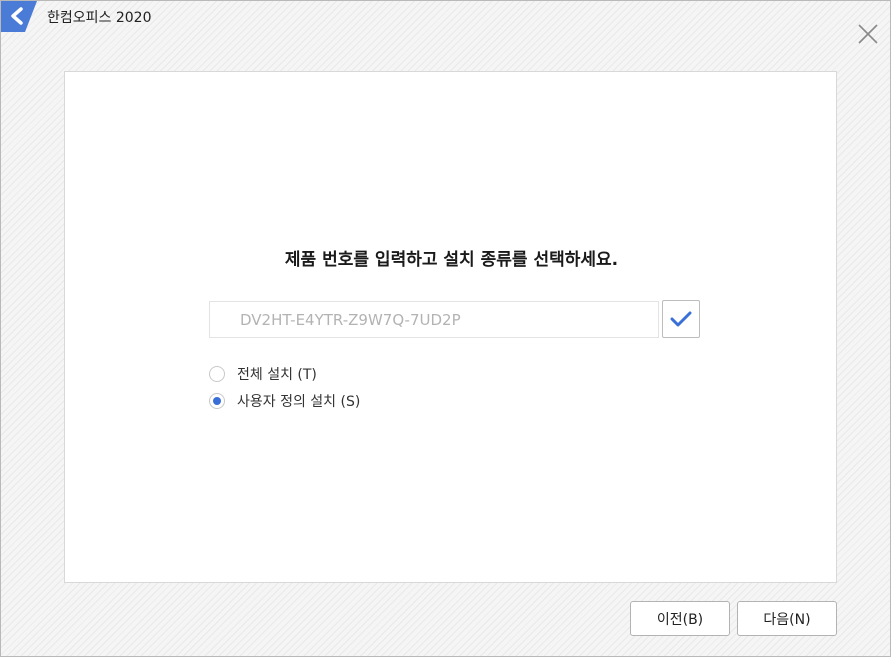 The image size is (891, 657). I want to click on install-option-full: 전체 설치 (T), so click(263, 374).